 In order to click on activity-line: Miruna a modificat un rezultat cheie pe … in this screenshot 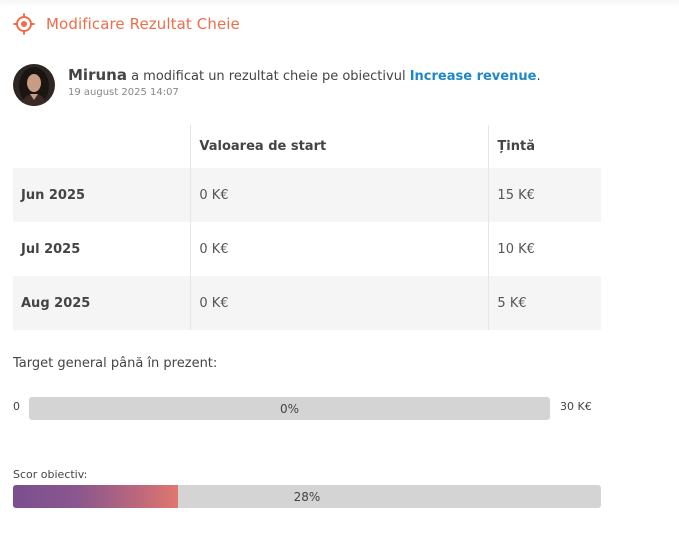, I will do `click(304, 75)`.